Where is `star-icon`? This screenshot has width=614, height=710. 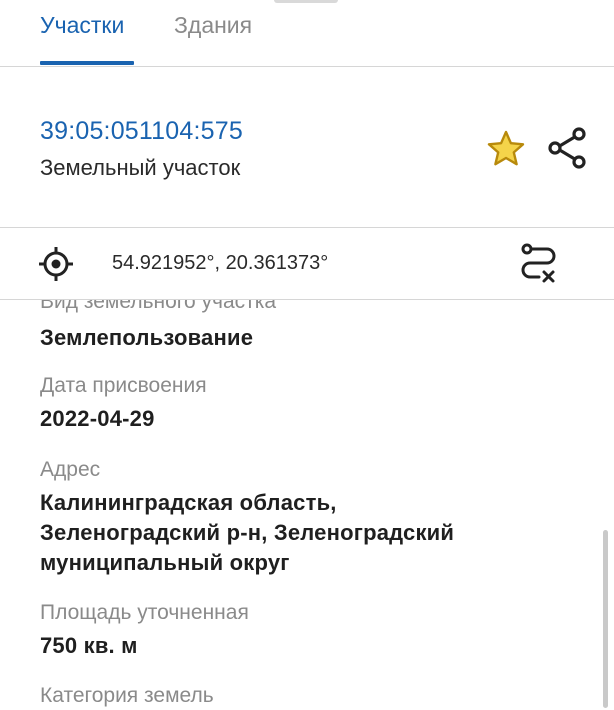 star-icon is located at coordinates (506, 148).